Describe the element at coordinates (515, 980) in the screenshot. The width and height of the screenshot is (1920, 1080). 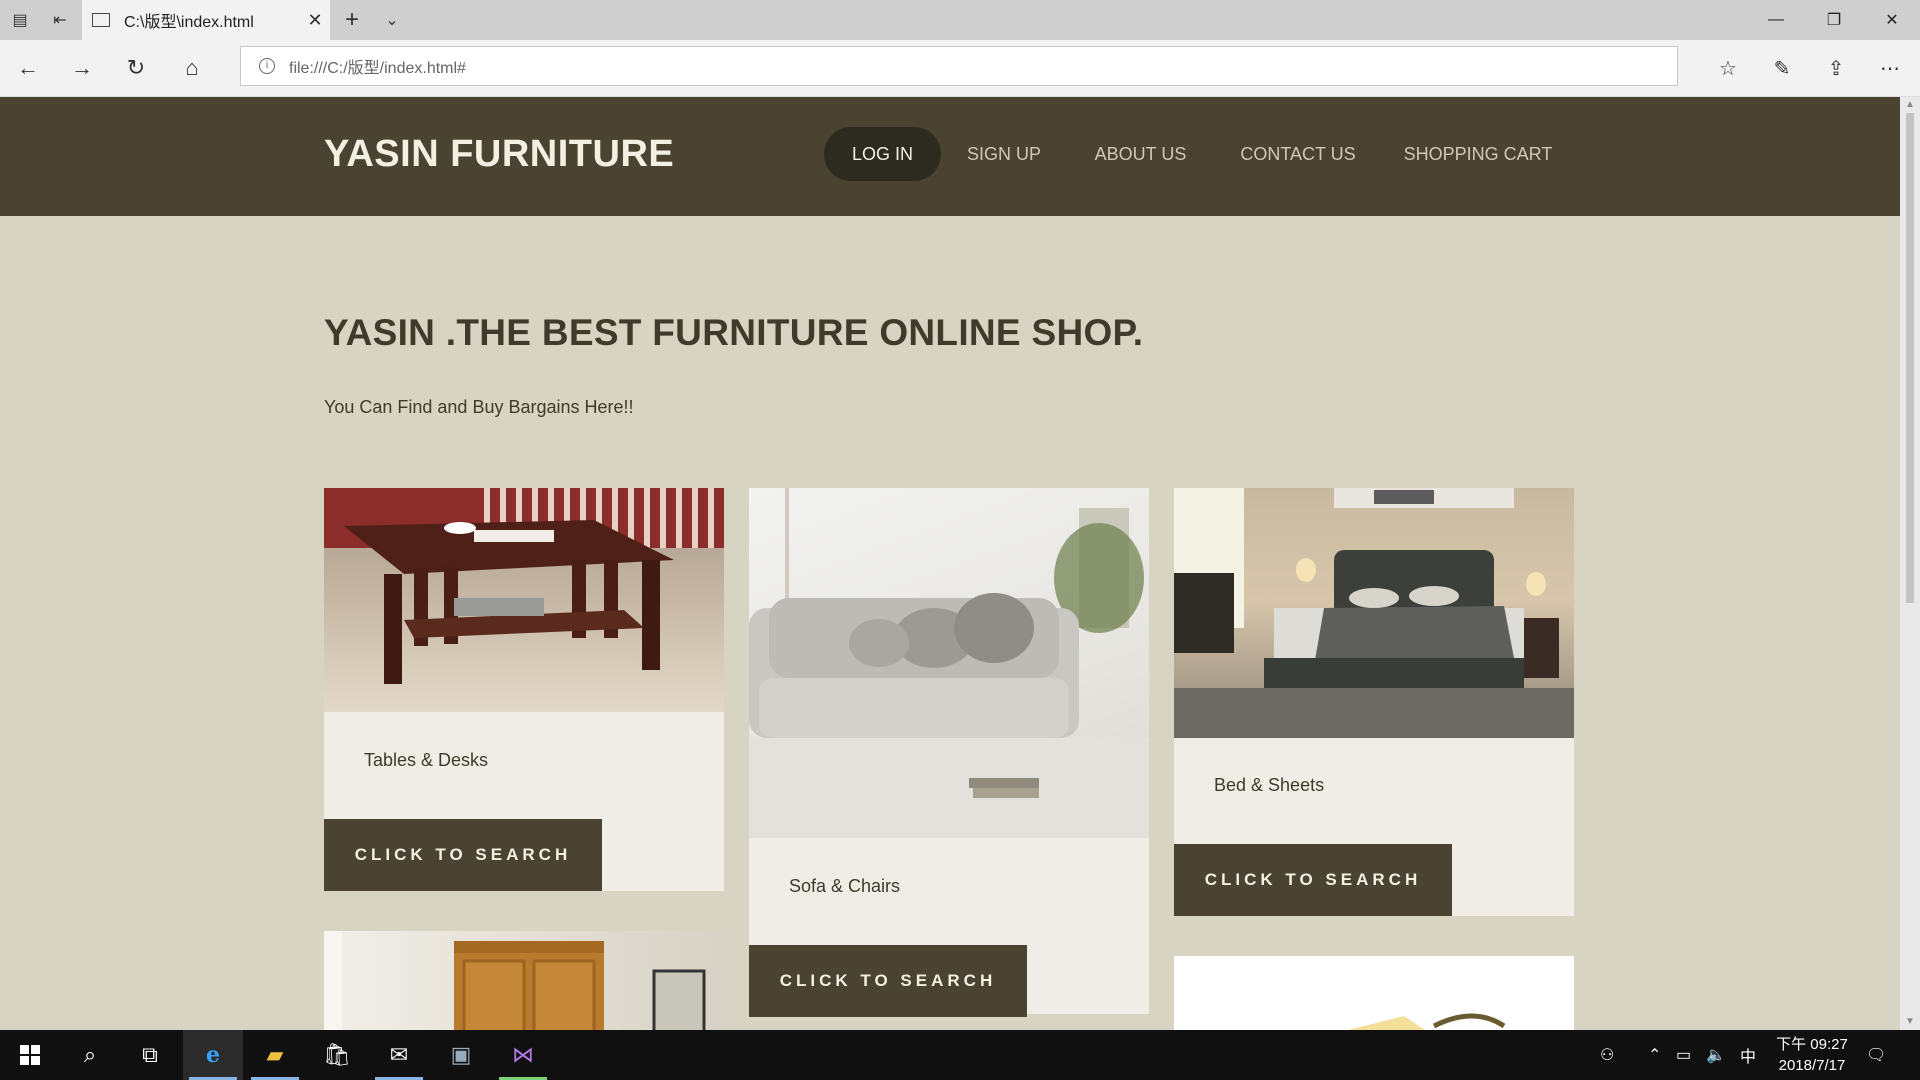
I see `wardrobe-illustration` at that location.